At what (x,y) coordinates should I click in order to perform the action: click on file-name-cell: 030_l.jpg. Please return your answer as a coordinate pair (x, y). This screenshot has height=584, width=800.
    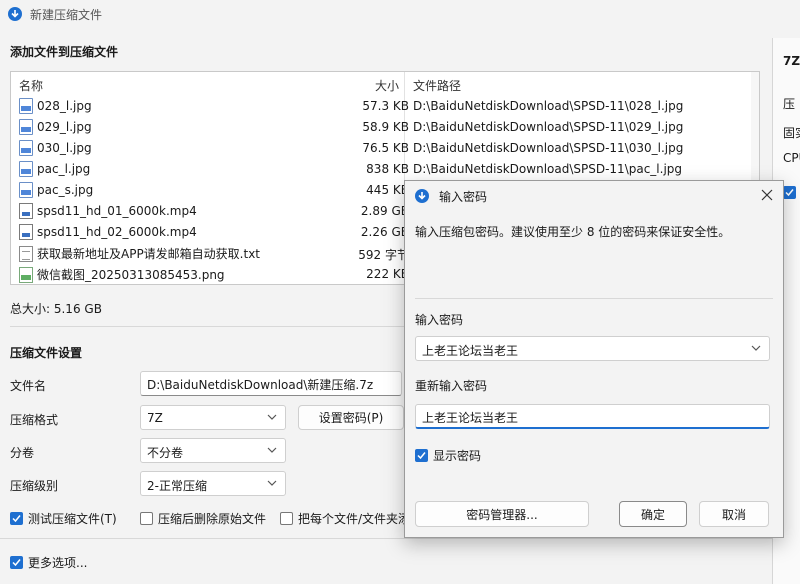
    Looking at the image, I should click on (55, 148).